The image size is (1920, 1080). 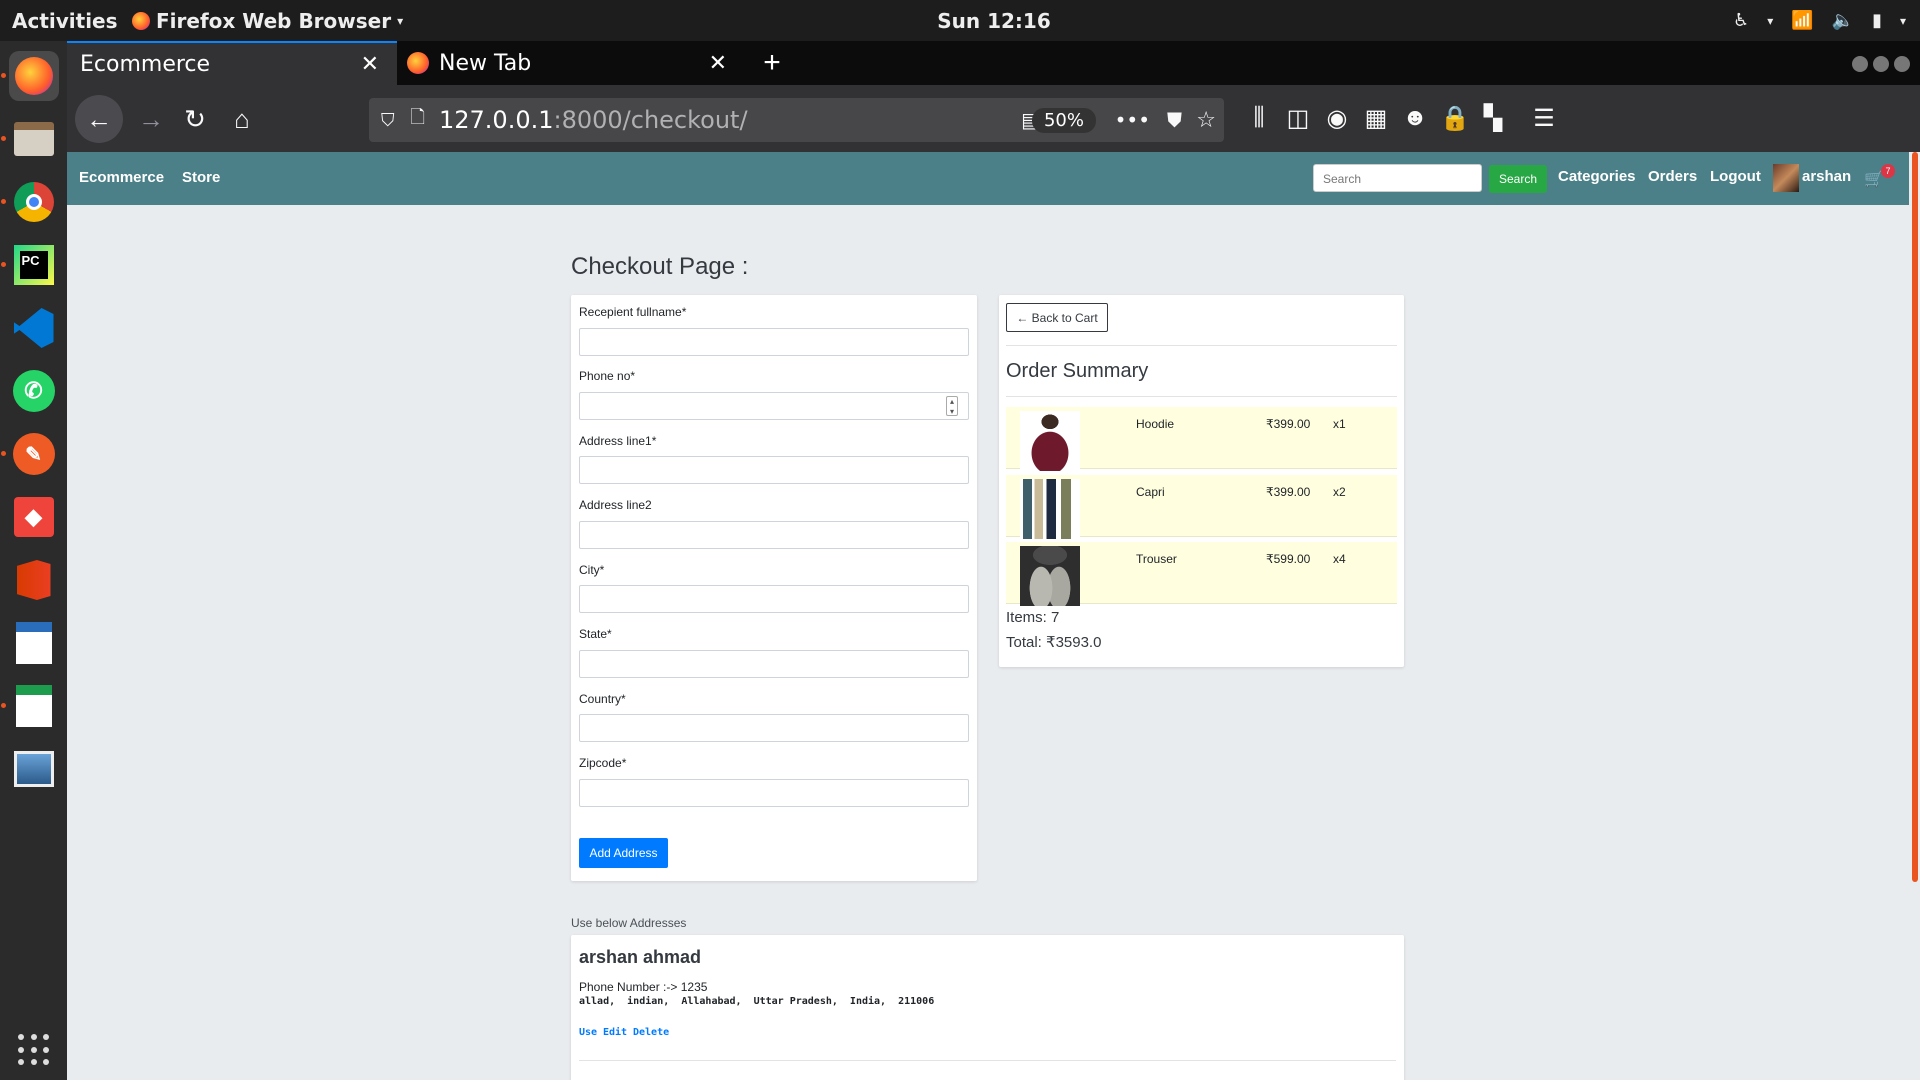 What do you see at coordinates (633, 312) in the screenshot?
I see `field-label-fullname: Recepient fullname*` at bounding box center [633, 312].